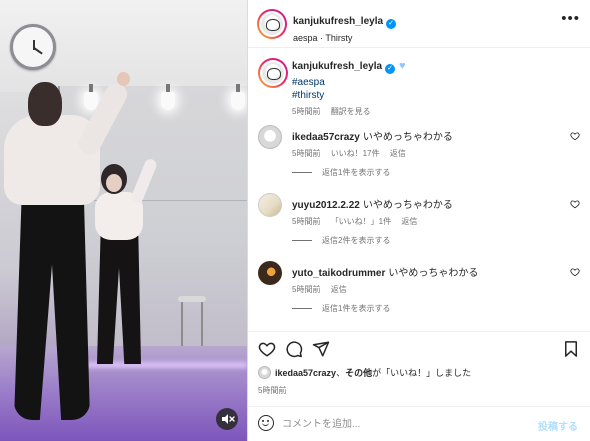  I want to click on post-header: kanjukufresh_leyla ✓ aespa · Thirsty •••, so click(419, 24).